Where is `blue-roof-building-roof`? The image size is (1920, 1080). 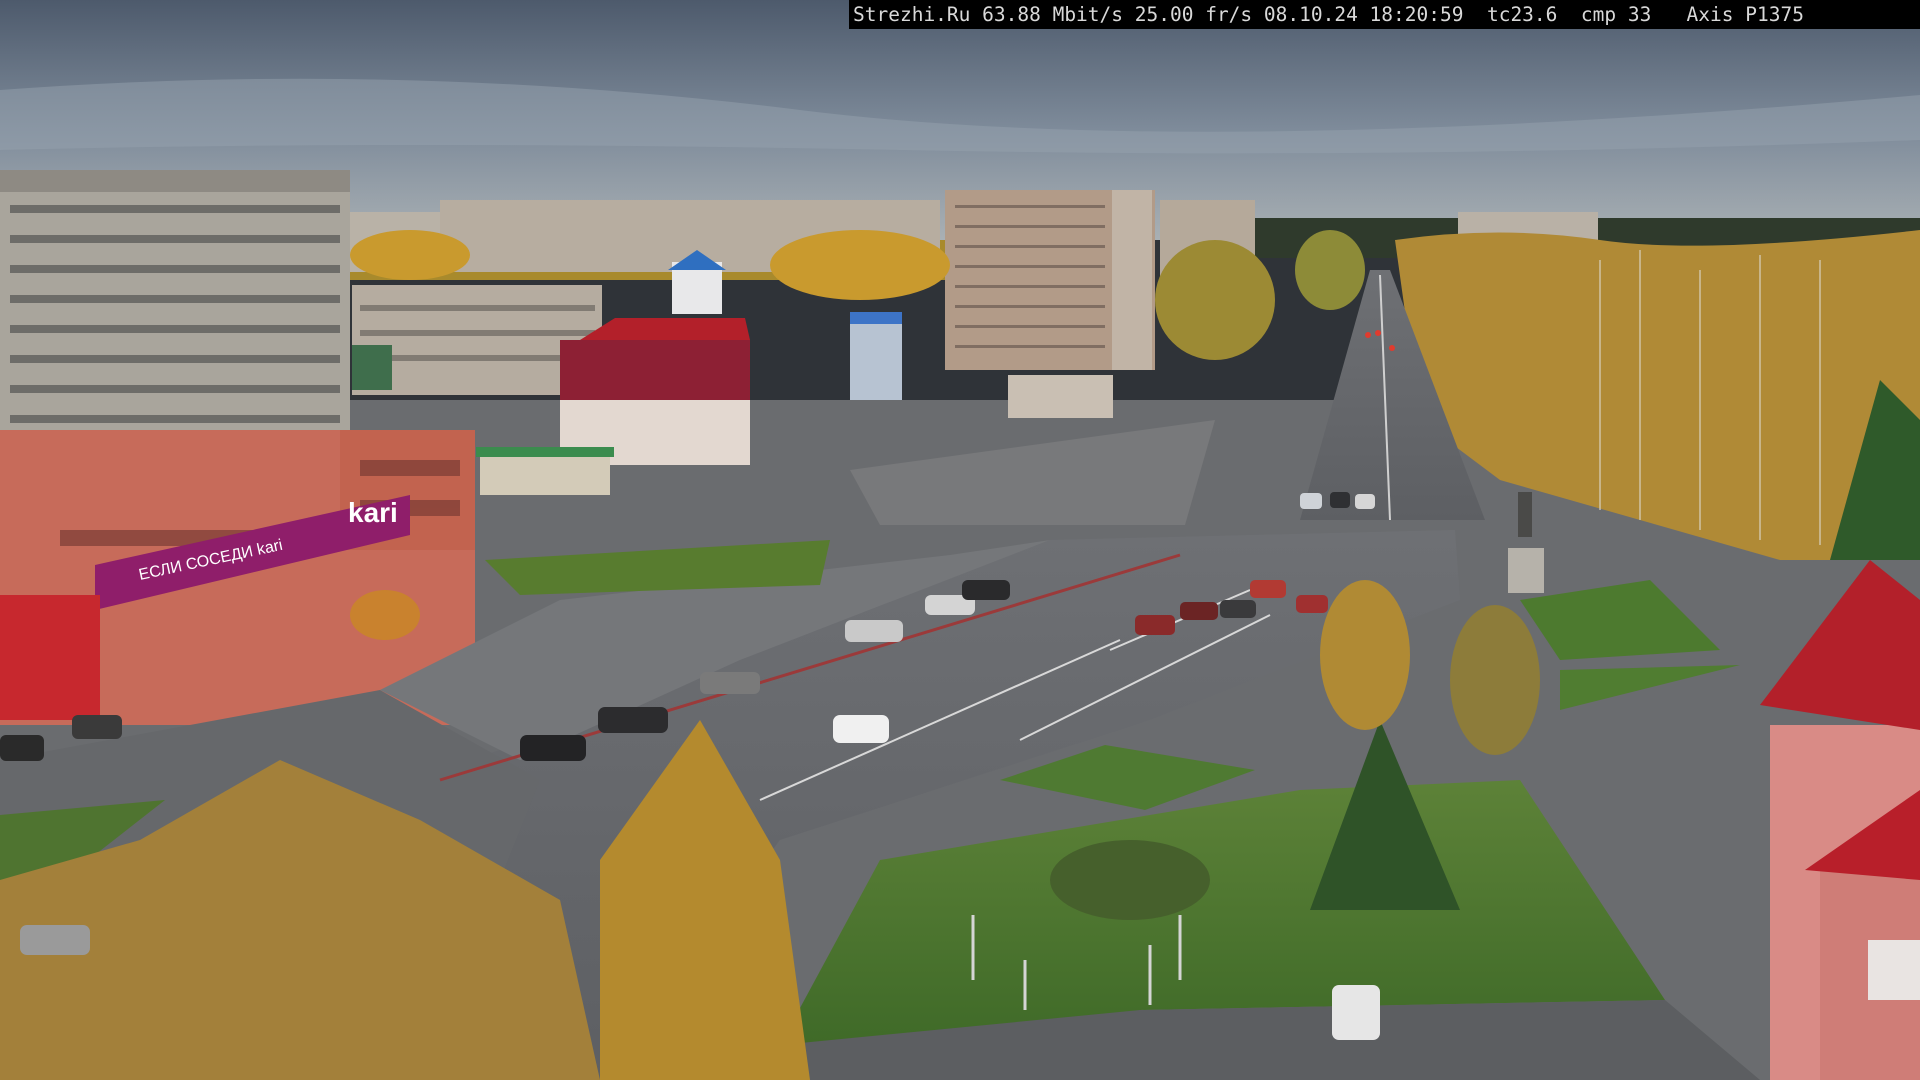 blue-roof-building-roof is located at coordinates (876, 318).